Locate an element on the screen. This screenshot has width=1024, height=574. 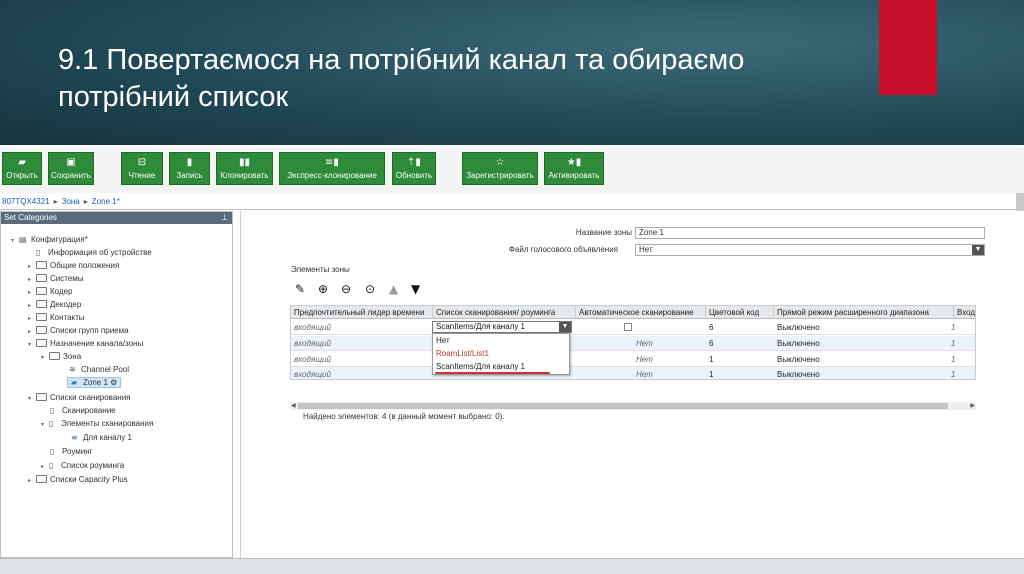
tree-item-scan-elements: ▾ ▯ Элементы сканирования is located at coordinates (97, 424).